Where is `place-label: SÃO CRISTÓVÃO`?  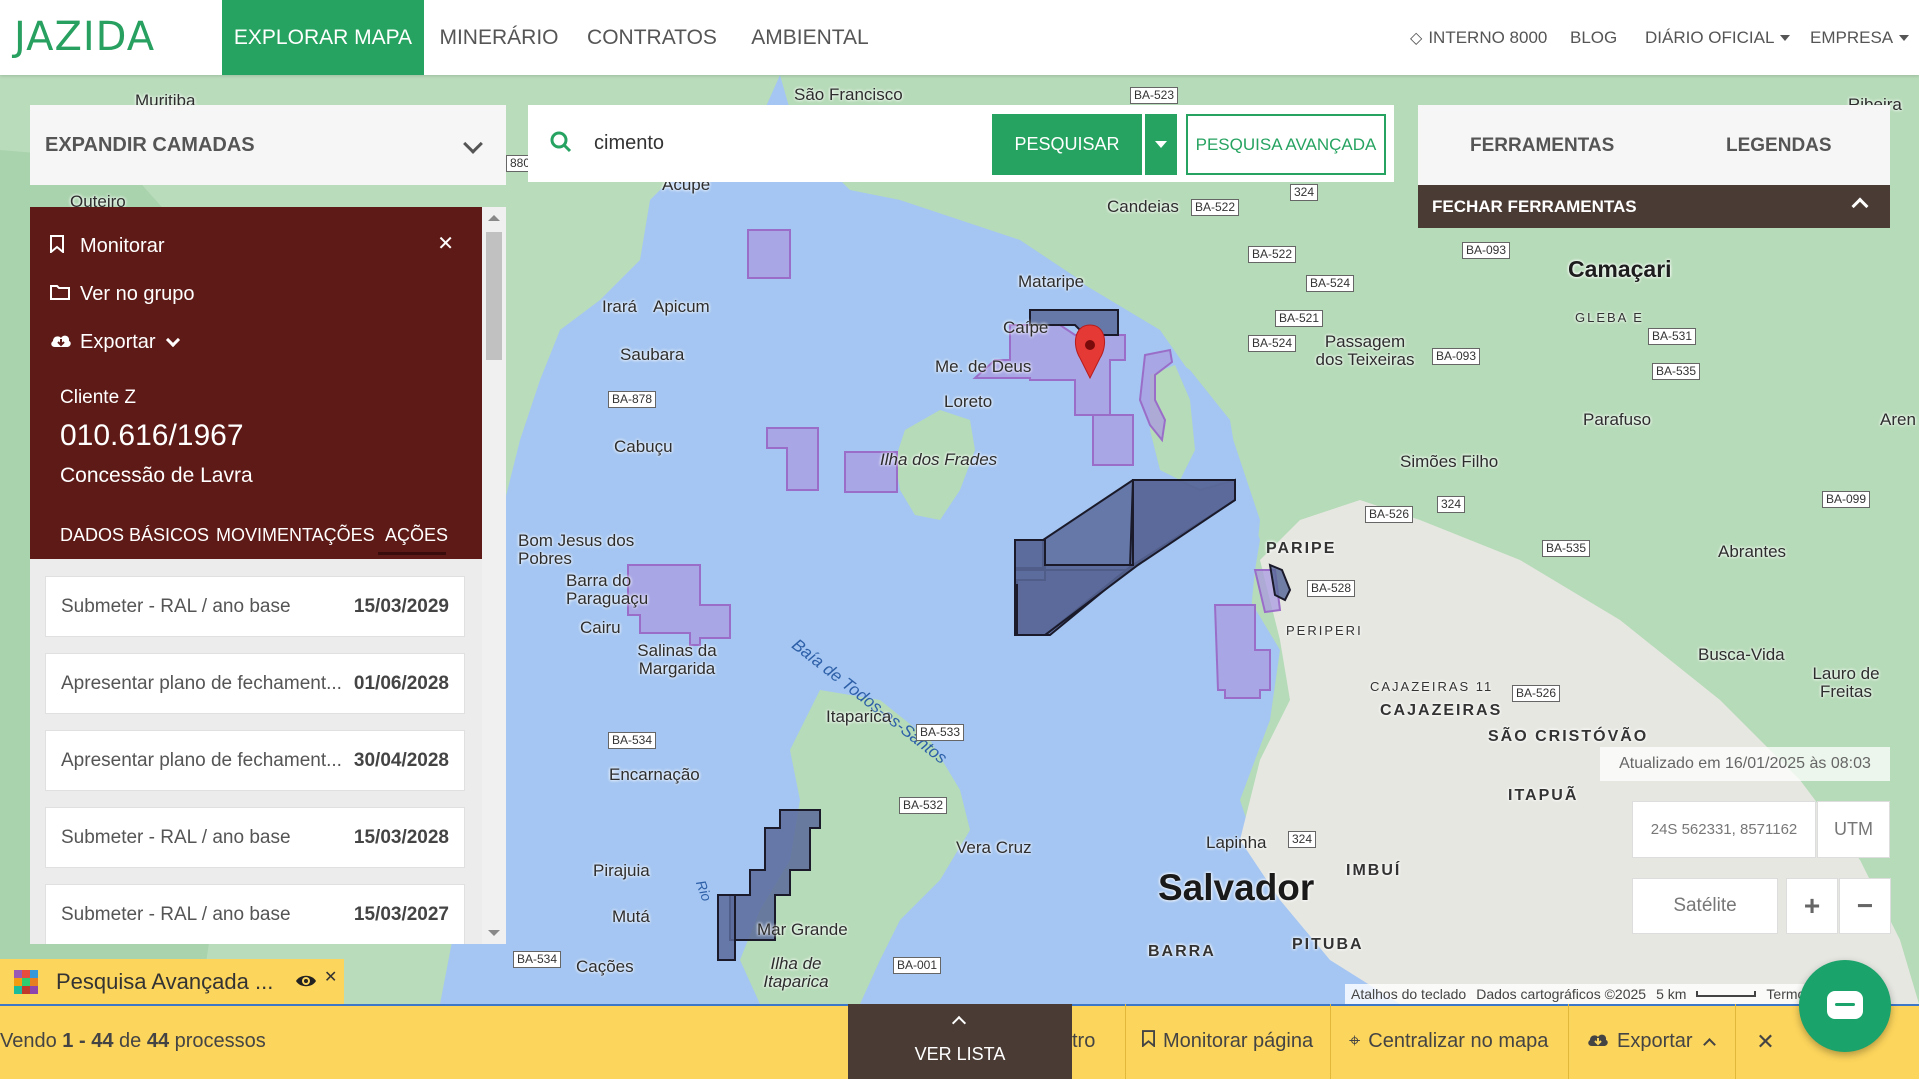 place-label: SÃO CRISTÓVÃO is located at coordinates (1568, 736).